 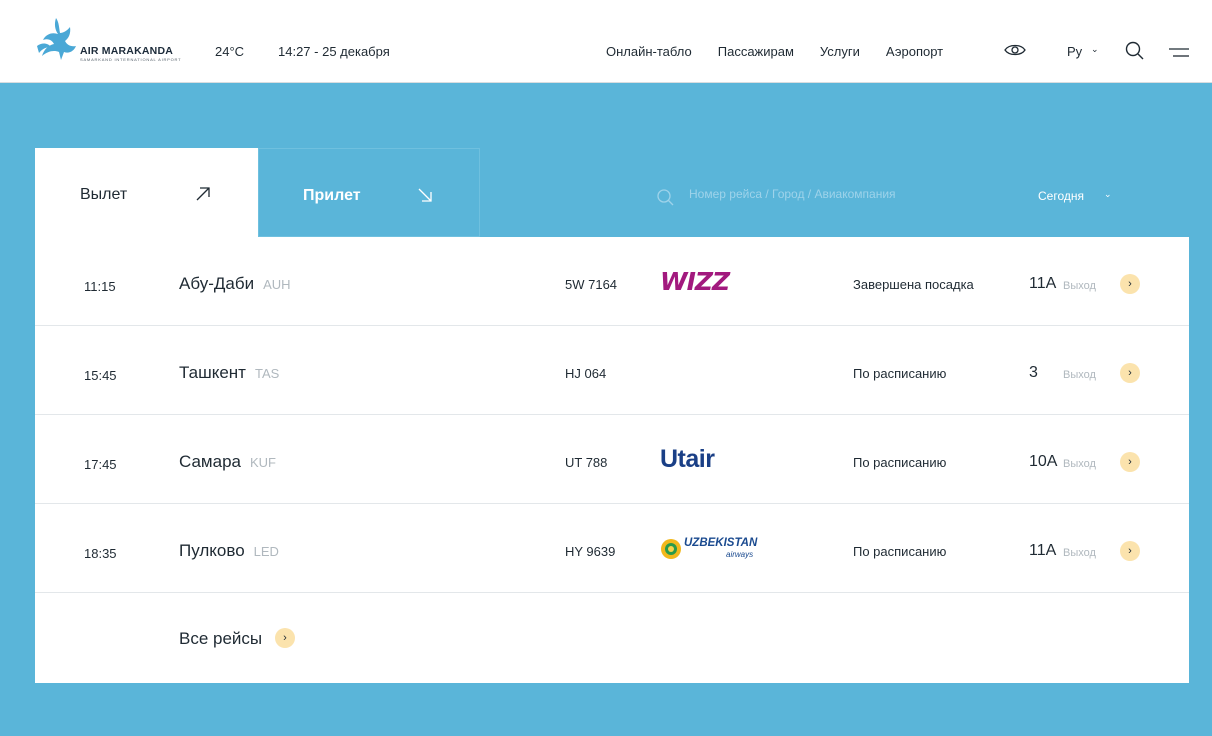 I want to click on accessibility-eye-icon, so click(x=1015, y=52).